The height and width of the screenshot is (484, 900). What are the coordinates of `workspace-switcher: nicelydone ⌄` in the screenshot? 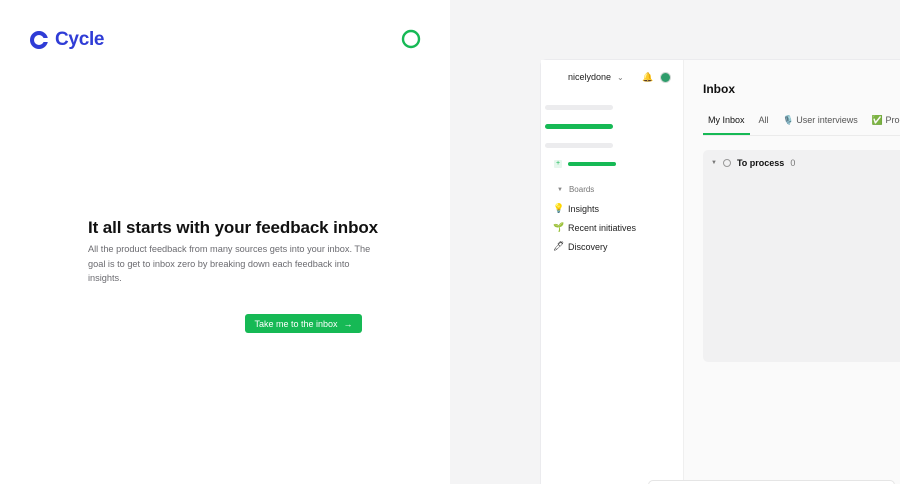 It's located at (596, 77).